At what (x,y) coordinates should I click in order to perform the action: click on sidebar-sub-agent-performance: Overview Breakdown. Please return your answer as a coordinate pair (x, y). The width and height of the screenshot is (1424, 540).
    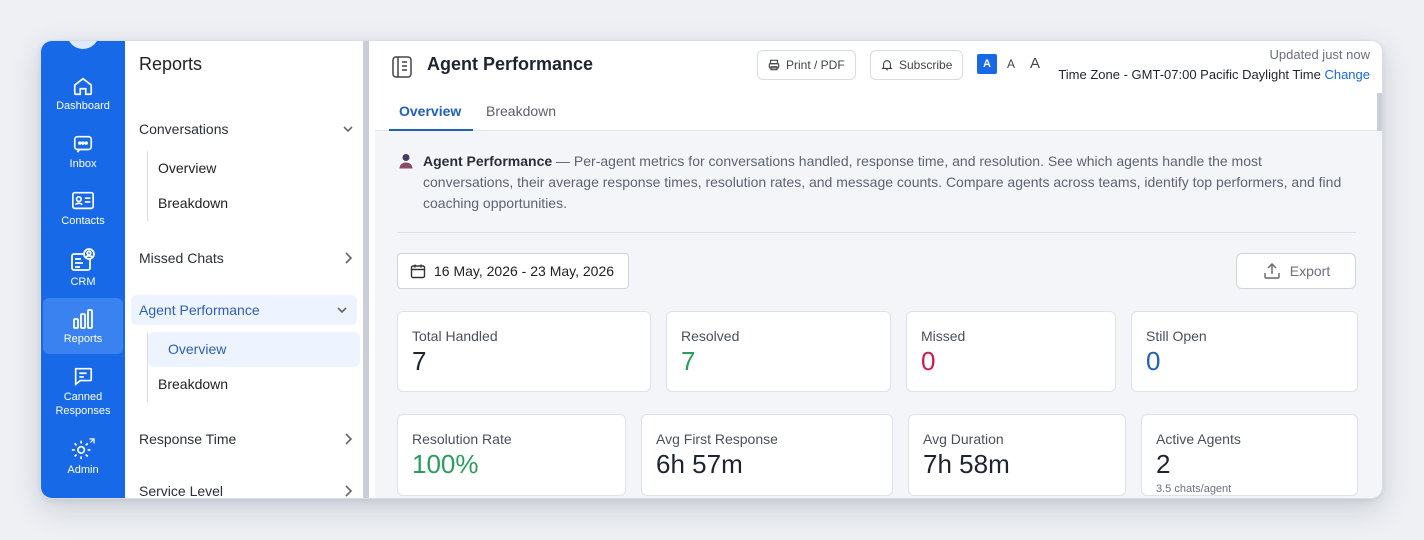
    Looking at the image, I should click on (253, 367).